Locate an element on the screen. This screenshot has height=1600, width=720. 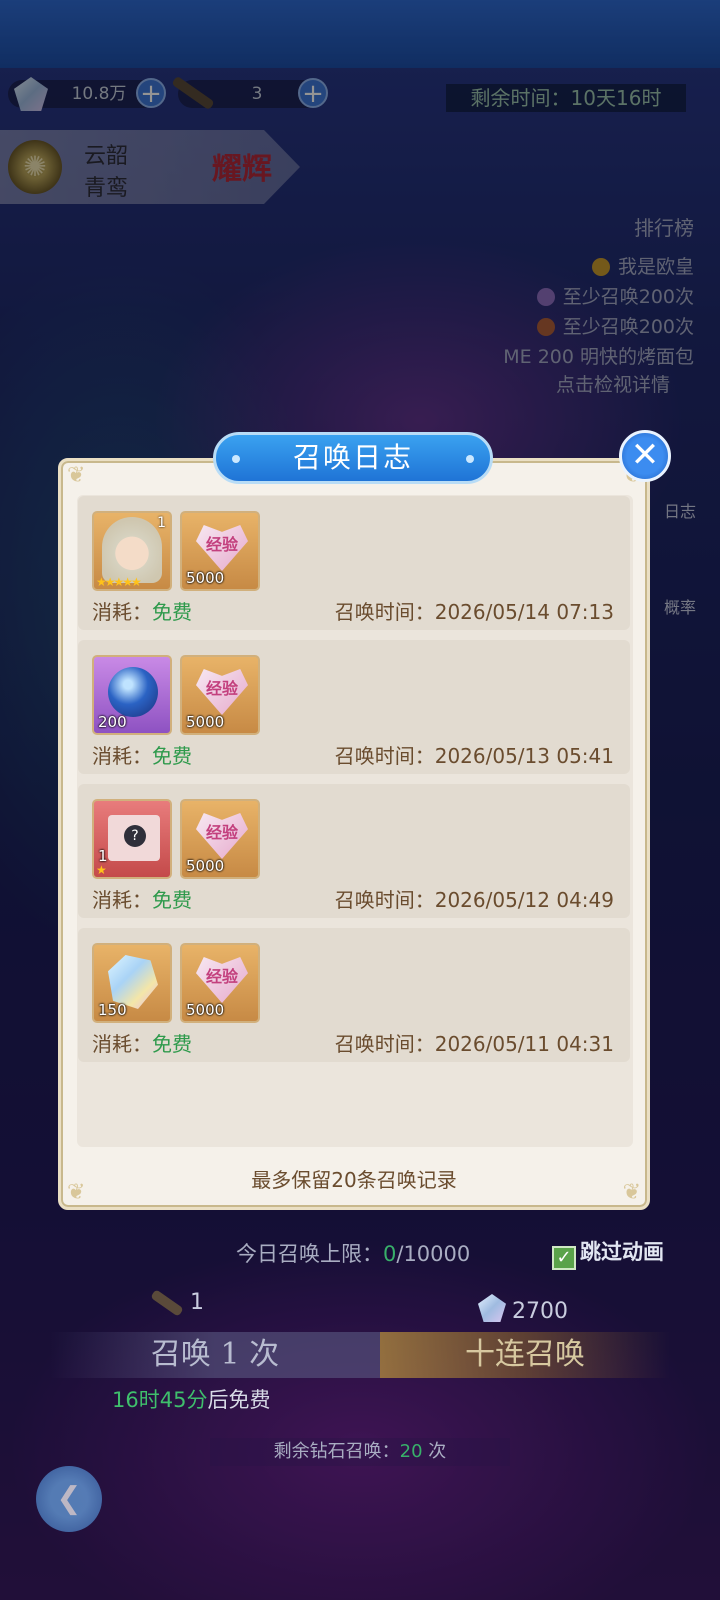
reward-item: 200 is located at coordinates (132, 695).